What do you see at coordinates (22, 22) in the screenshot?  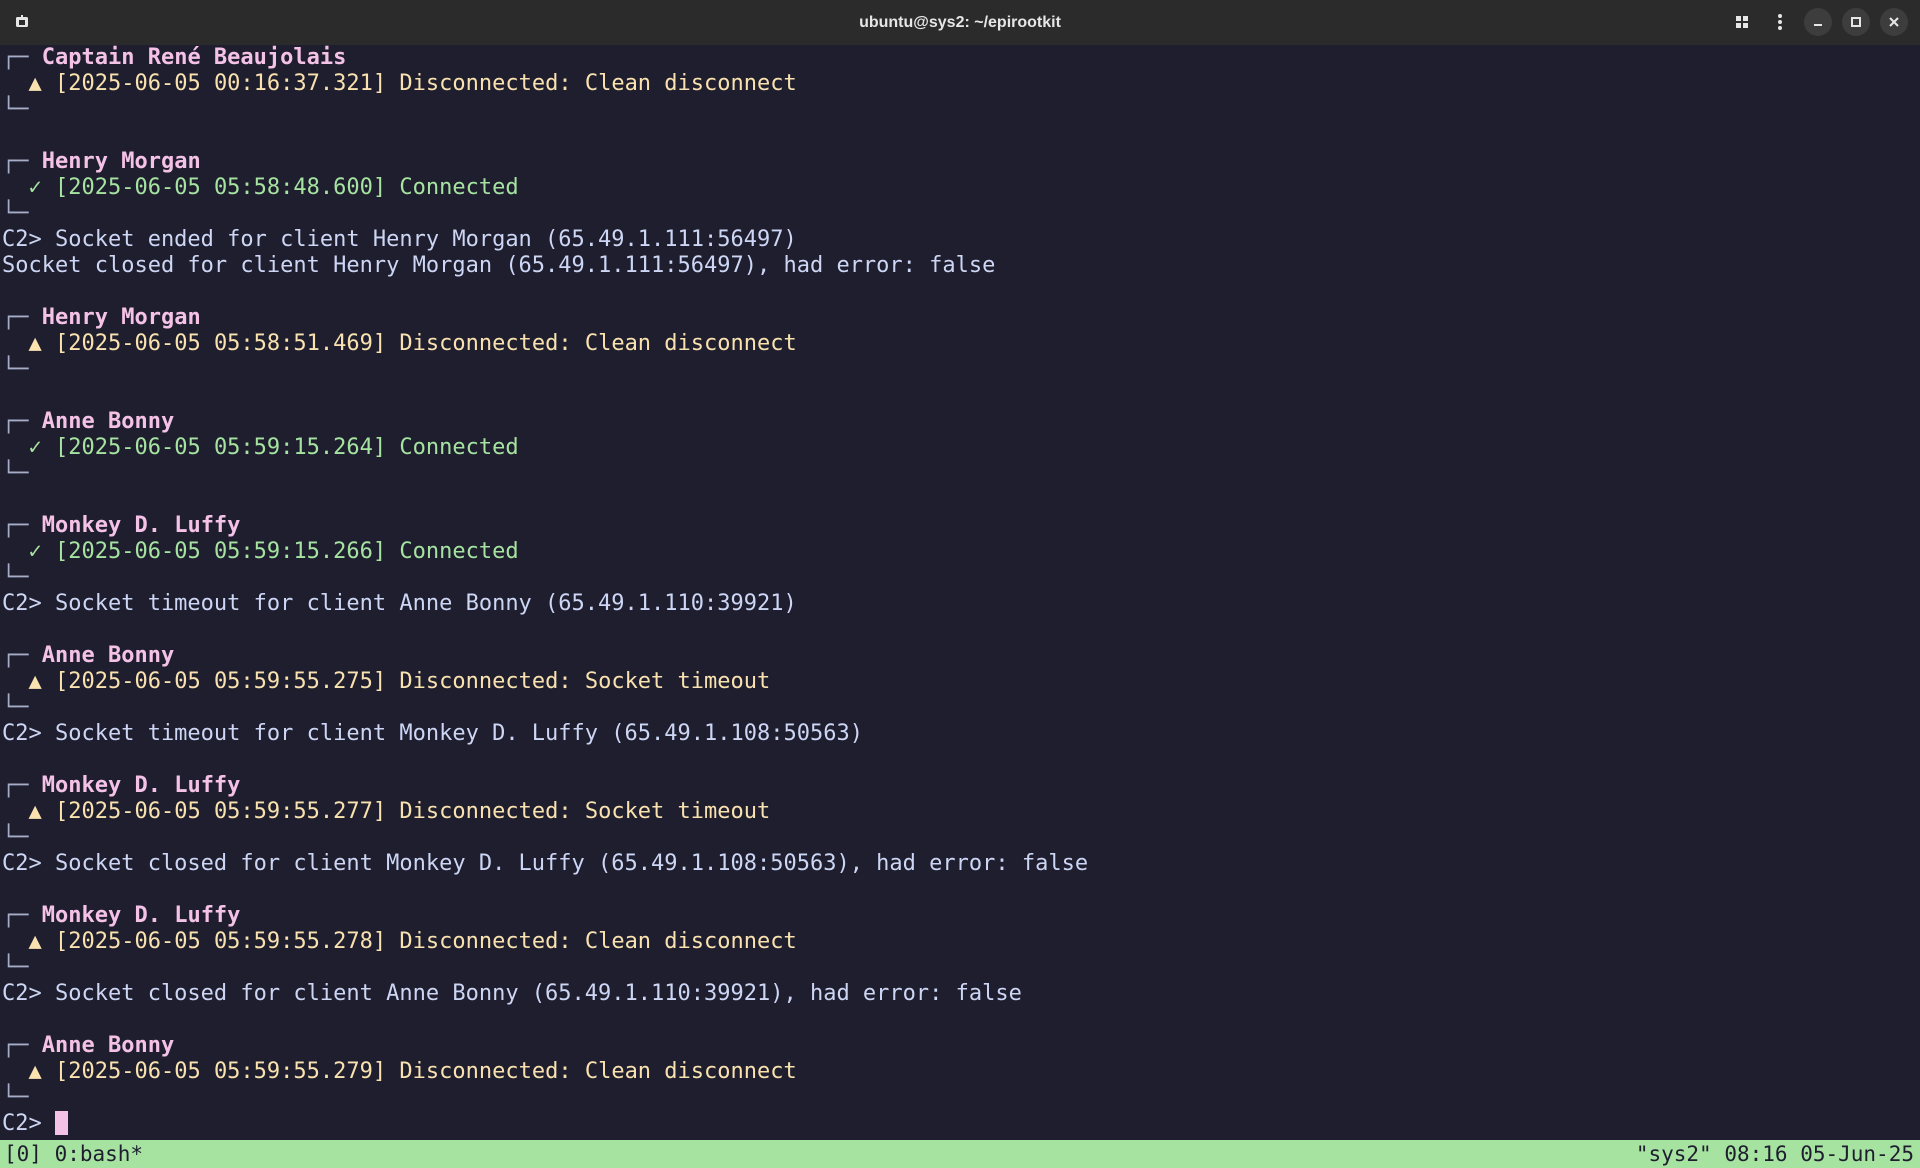 I see `new-tab-icon` at bounding box center [22, 22].